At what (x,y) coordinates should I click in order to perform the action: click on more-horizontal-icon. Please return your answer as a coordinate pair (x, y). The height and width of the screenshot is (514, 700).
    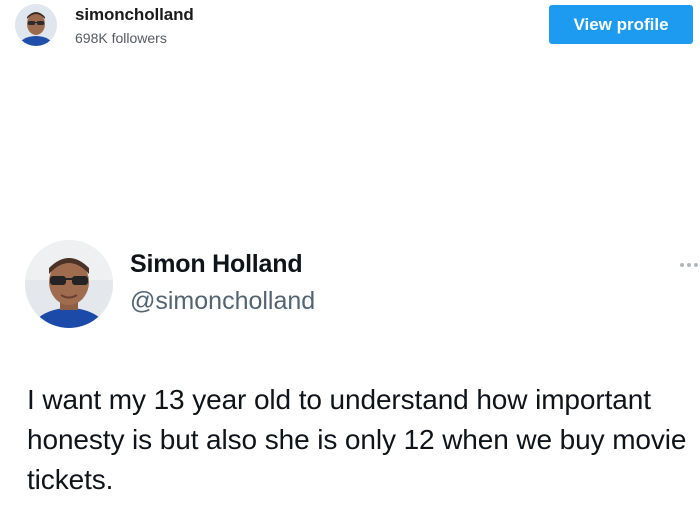
    Looking at the image, I should click on (690, 265).